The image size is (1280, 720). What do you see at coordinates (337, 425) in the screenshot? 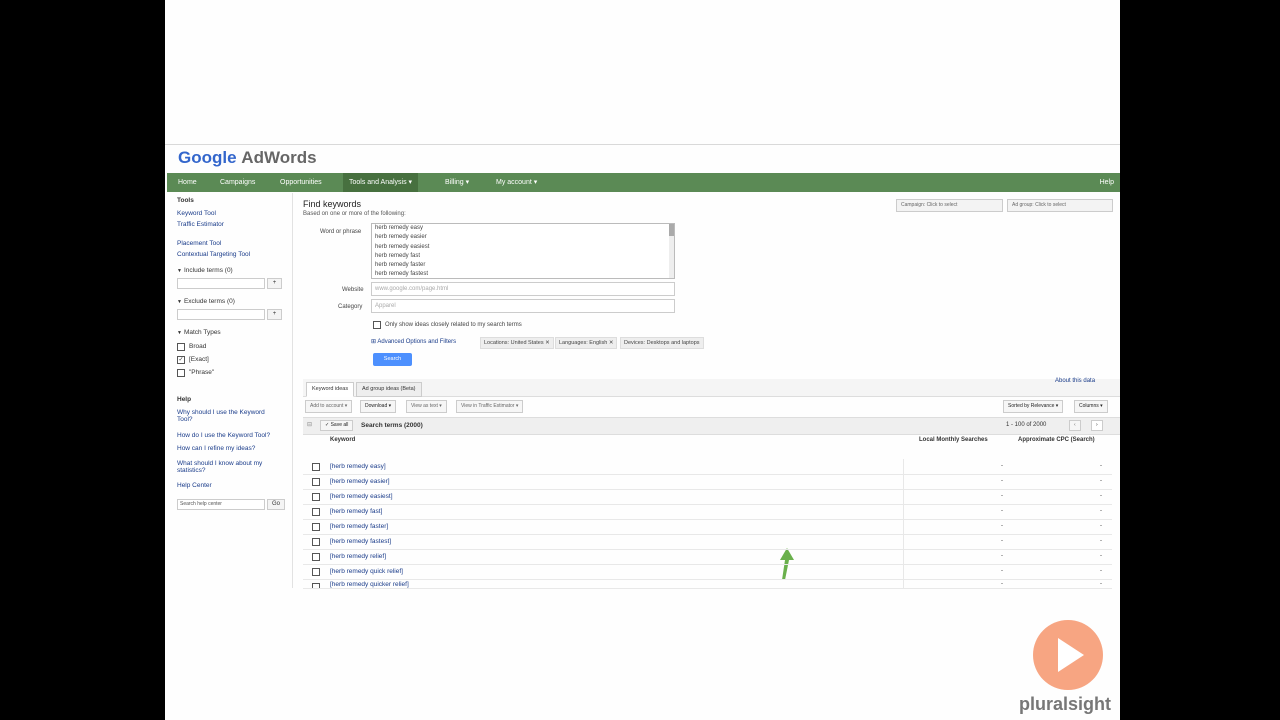
I see `save-all-button: ✓ Save all` at bounding box center [337, 425].